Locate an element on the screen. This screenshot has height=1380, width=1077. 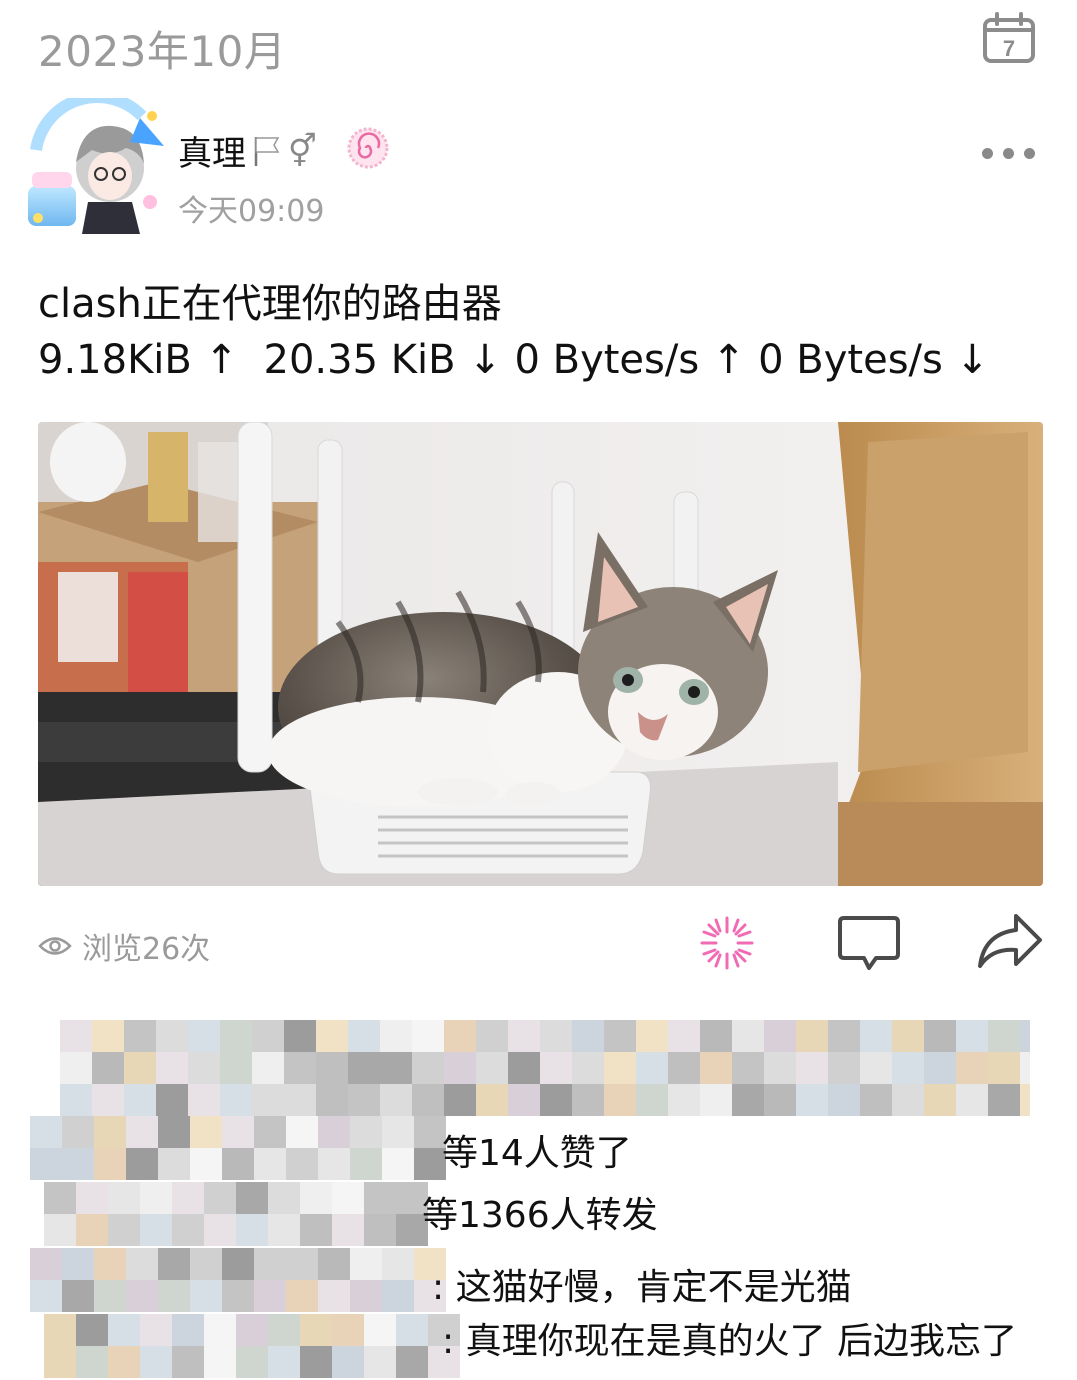
user-name: 真理 is located at coordinates (212, 150).